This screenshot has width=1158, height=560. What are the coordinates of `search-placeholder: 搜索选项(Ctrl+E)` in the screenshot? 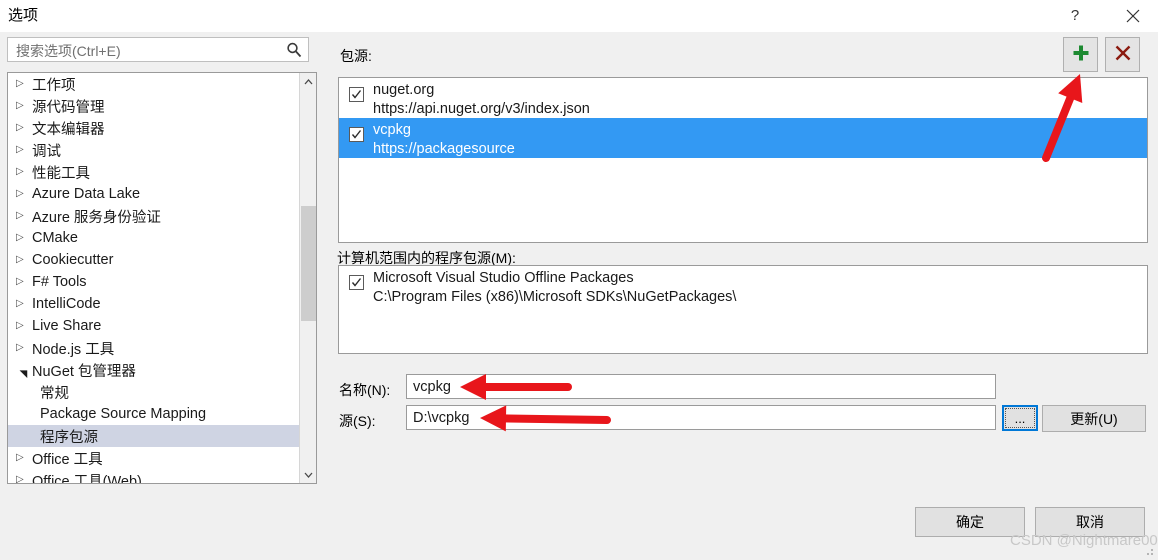 It's located at (68, 51).